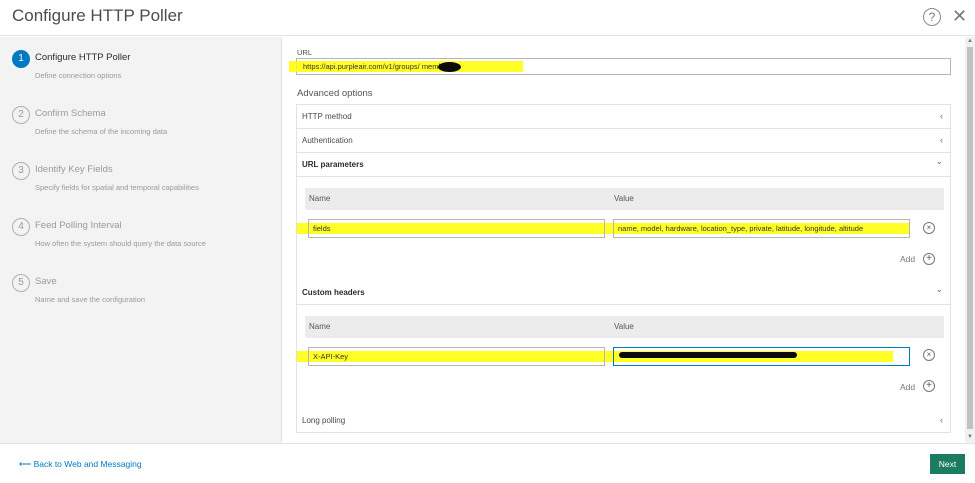  I want to click on step-save: 5 Save Name and save the configuration, so click(142, 294).